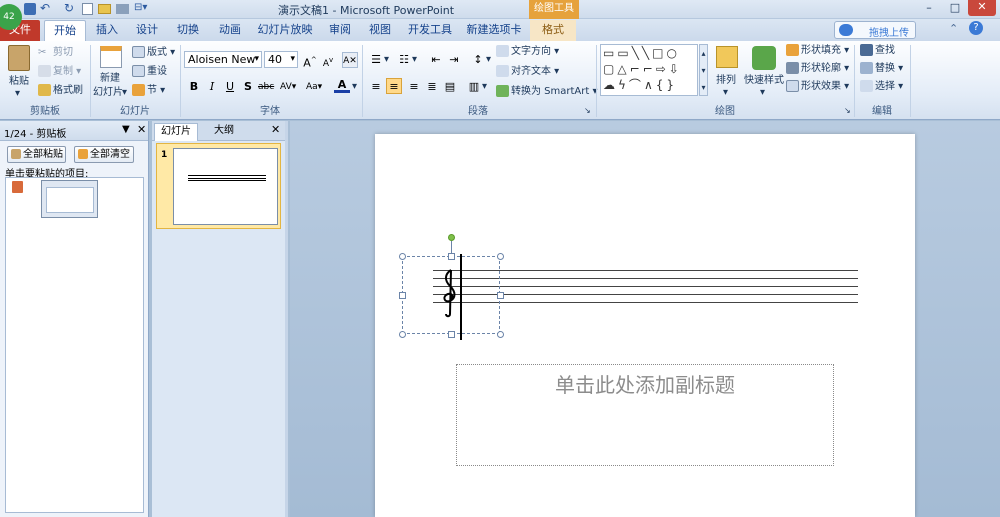 The image size is (1000, 517). Describe the element at coordinates (285, 30) in the screenshot. I see `tab-slideshow: 幻灯片放映` at that location.